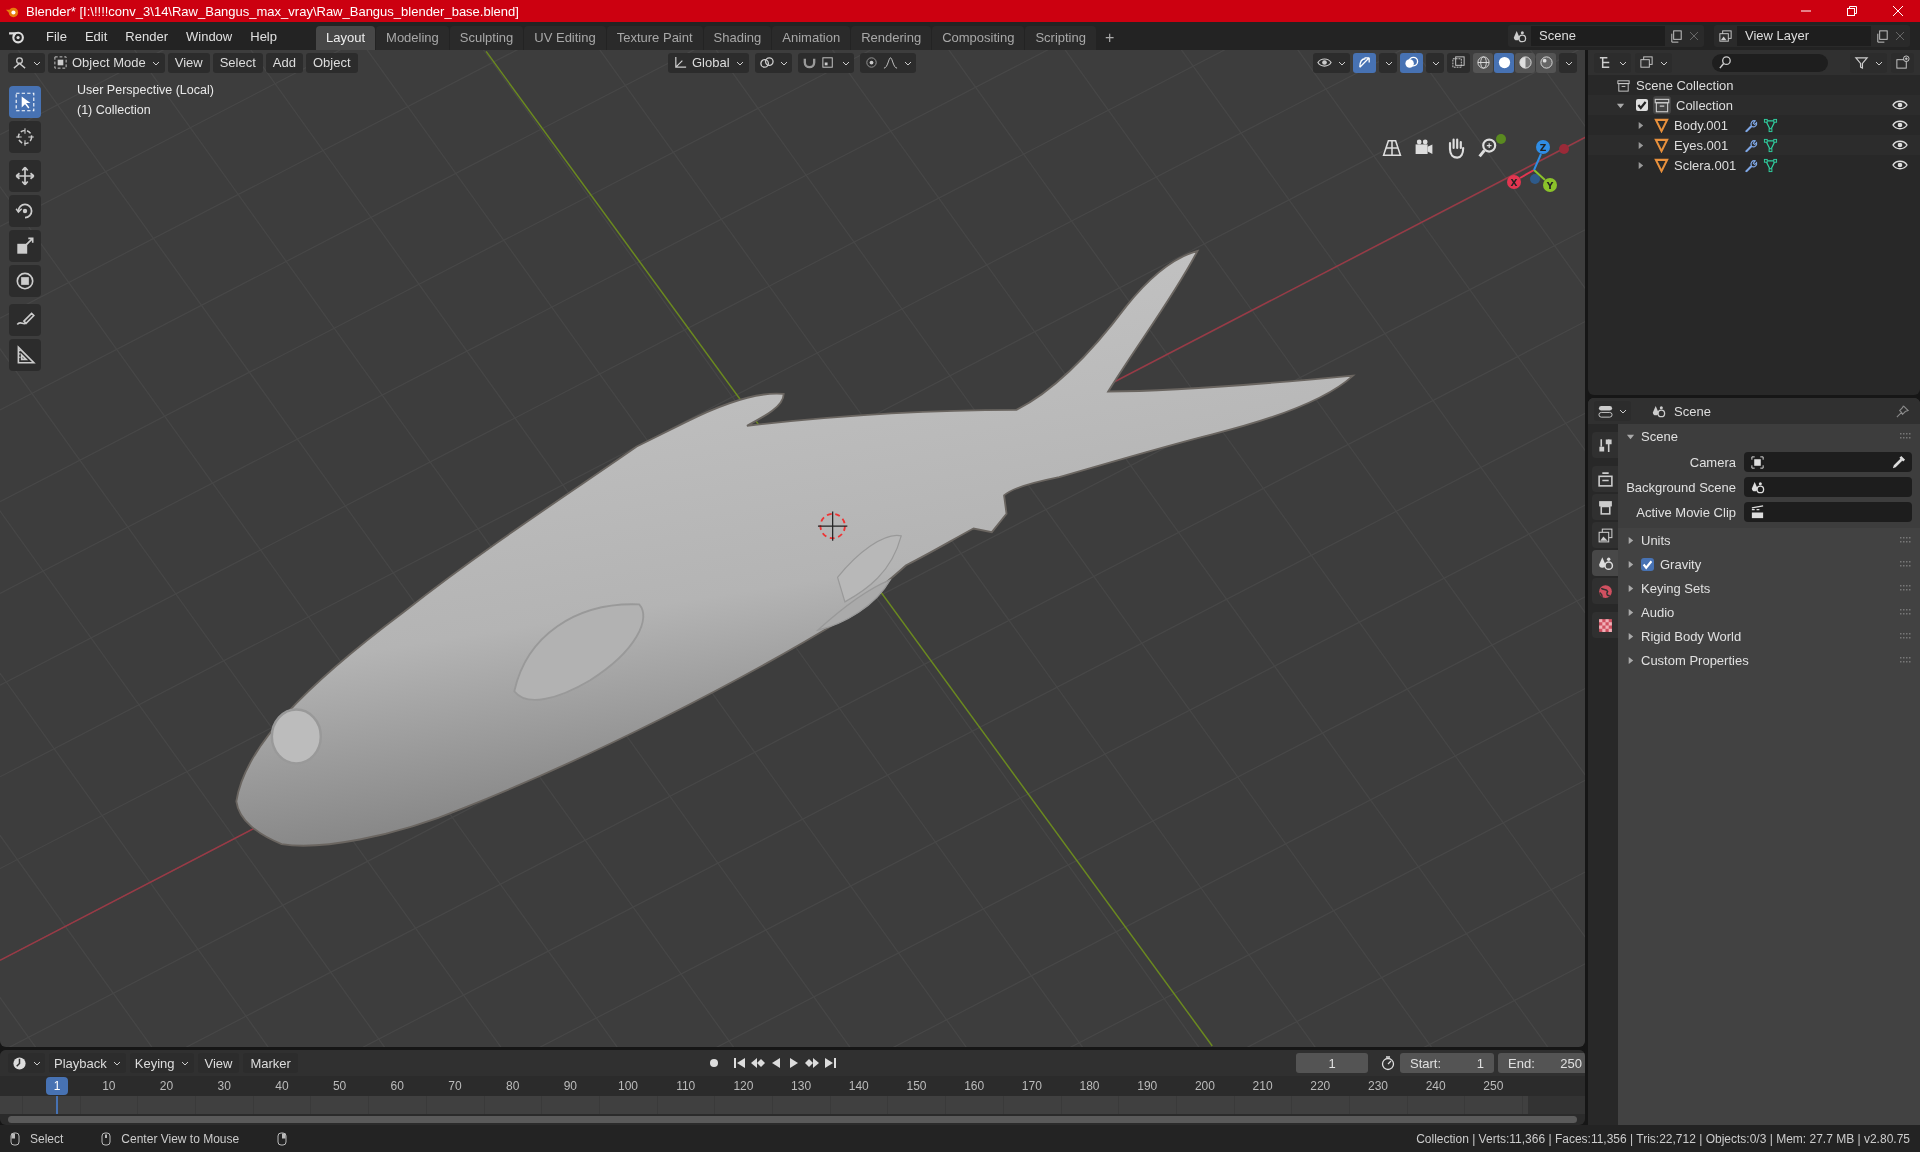  Describe the element at coordinates (1882, 36) in the screenshot. I see `copy-icon` at that location.